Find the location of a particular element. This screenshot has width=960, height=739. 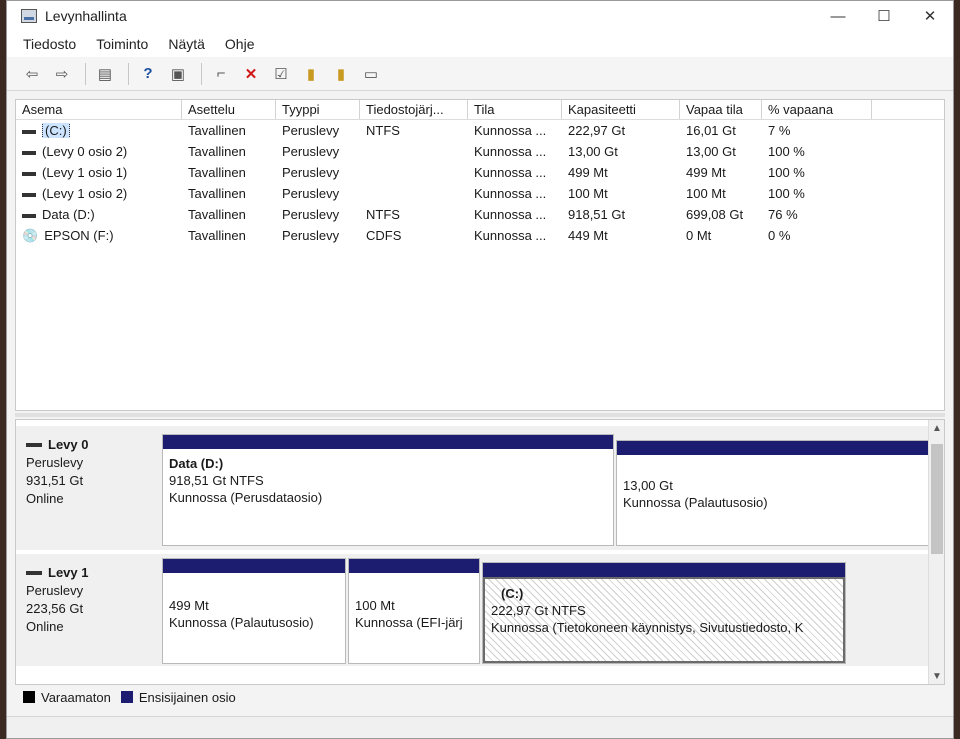

pane-splitter is located at coordinates (480, 415).